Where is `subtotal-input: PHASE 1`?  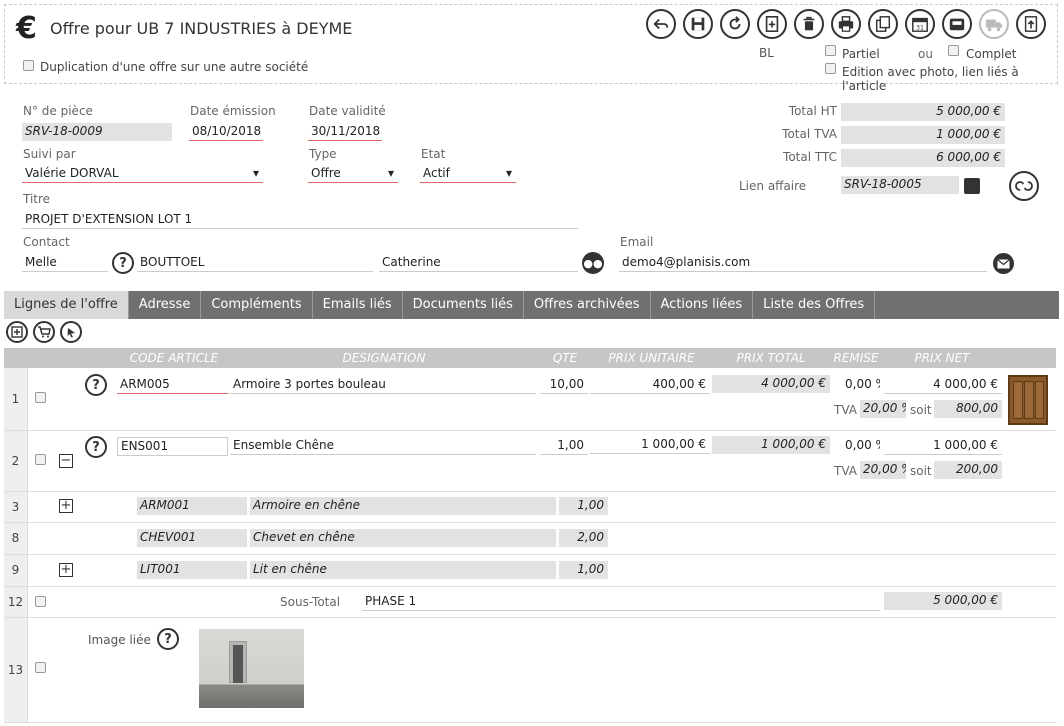 subtotal-input: PHASE 1 is located at coordinates (621, 602).